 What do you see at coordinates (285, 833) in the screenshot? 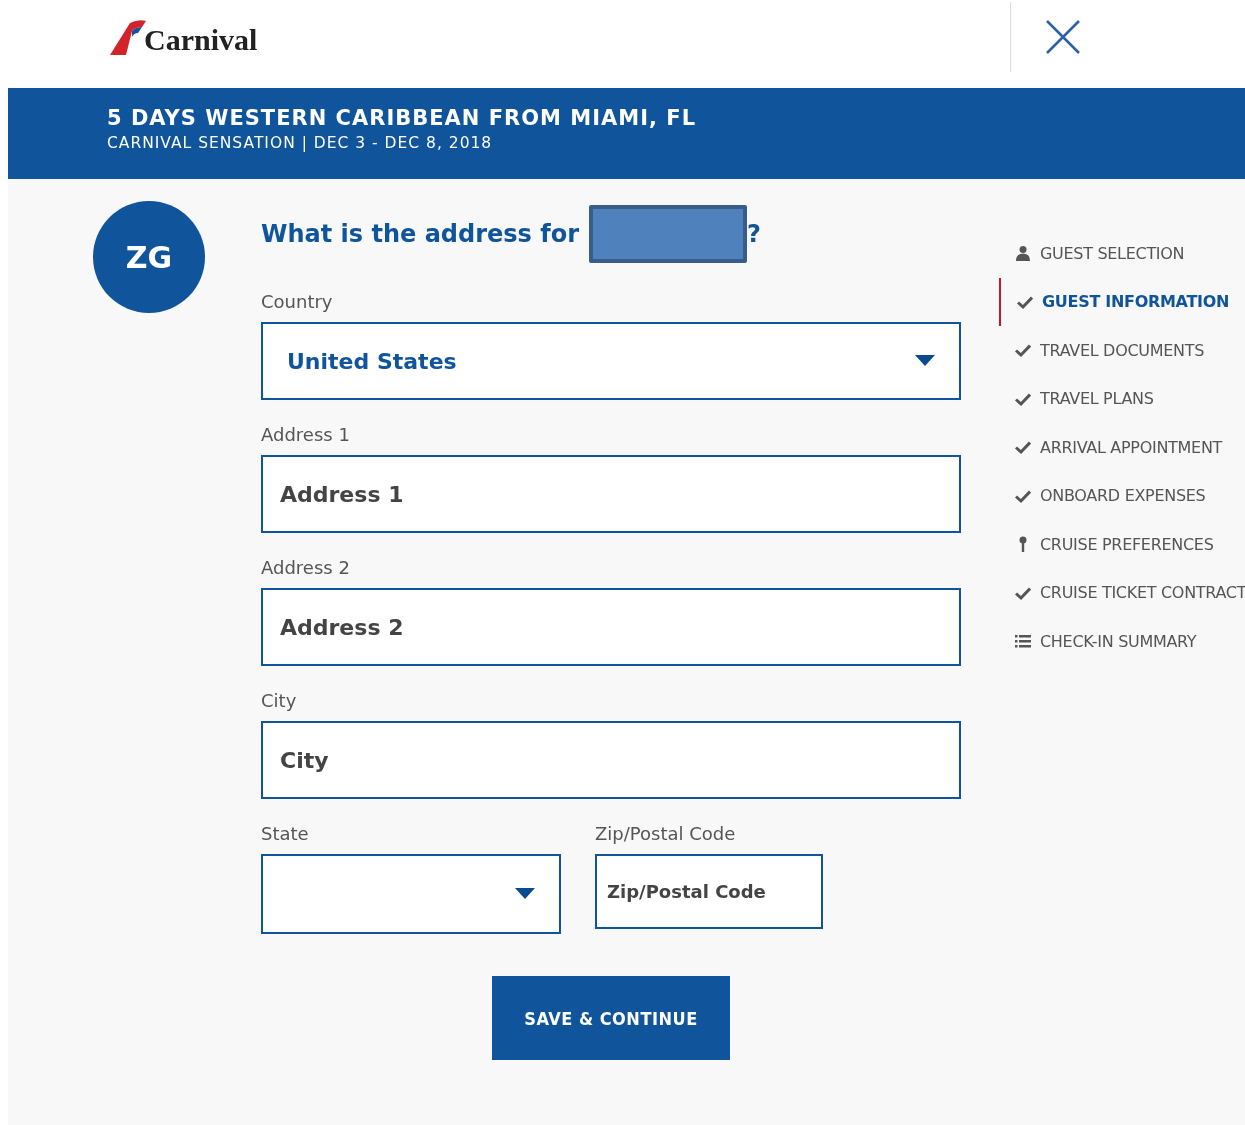
I see `field-label: State` at bounding box center [285, 833].